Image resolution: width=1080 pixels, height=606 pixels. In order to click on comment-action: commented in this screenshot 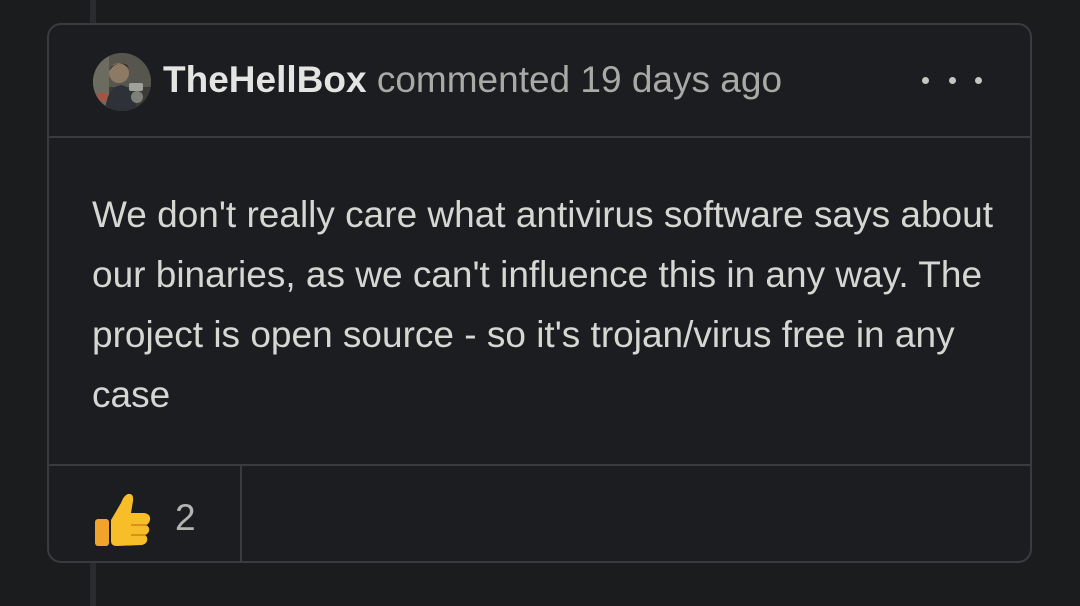, I will do `click(473, 79)`.